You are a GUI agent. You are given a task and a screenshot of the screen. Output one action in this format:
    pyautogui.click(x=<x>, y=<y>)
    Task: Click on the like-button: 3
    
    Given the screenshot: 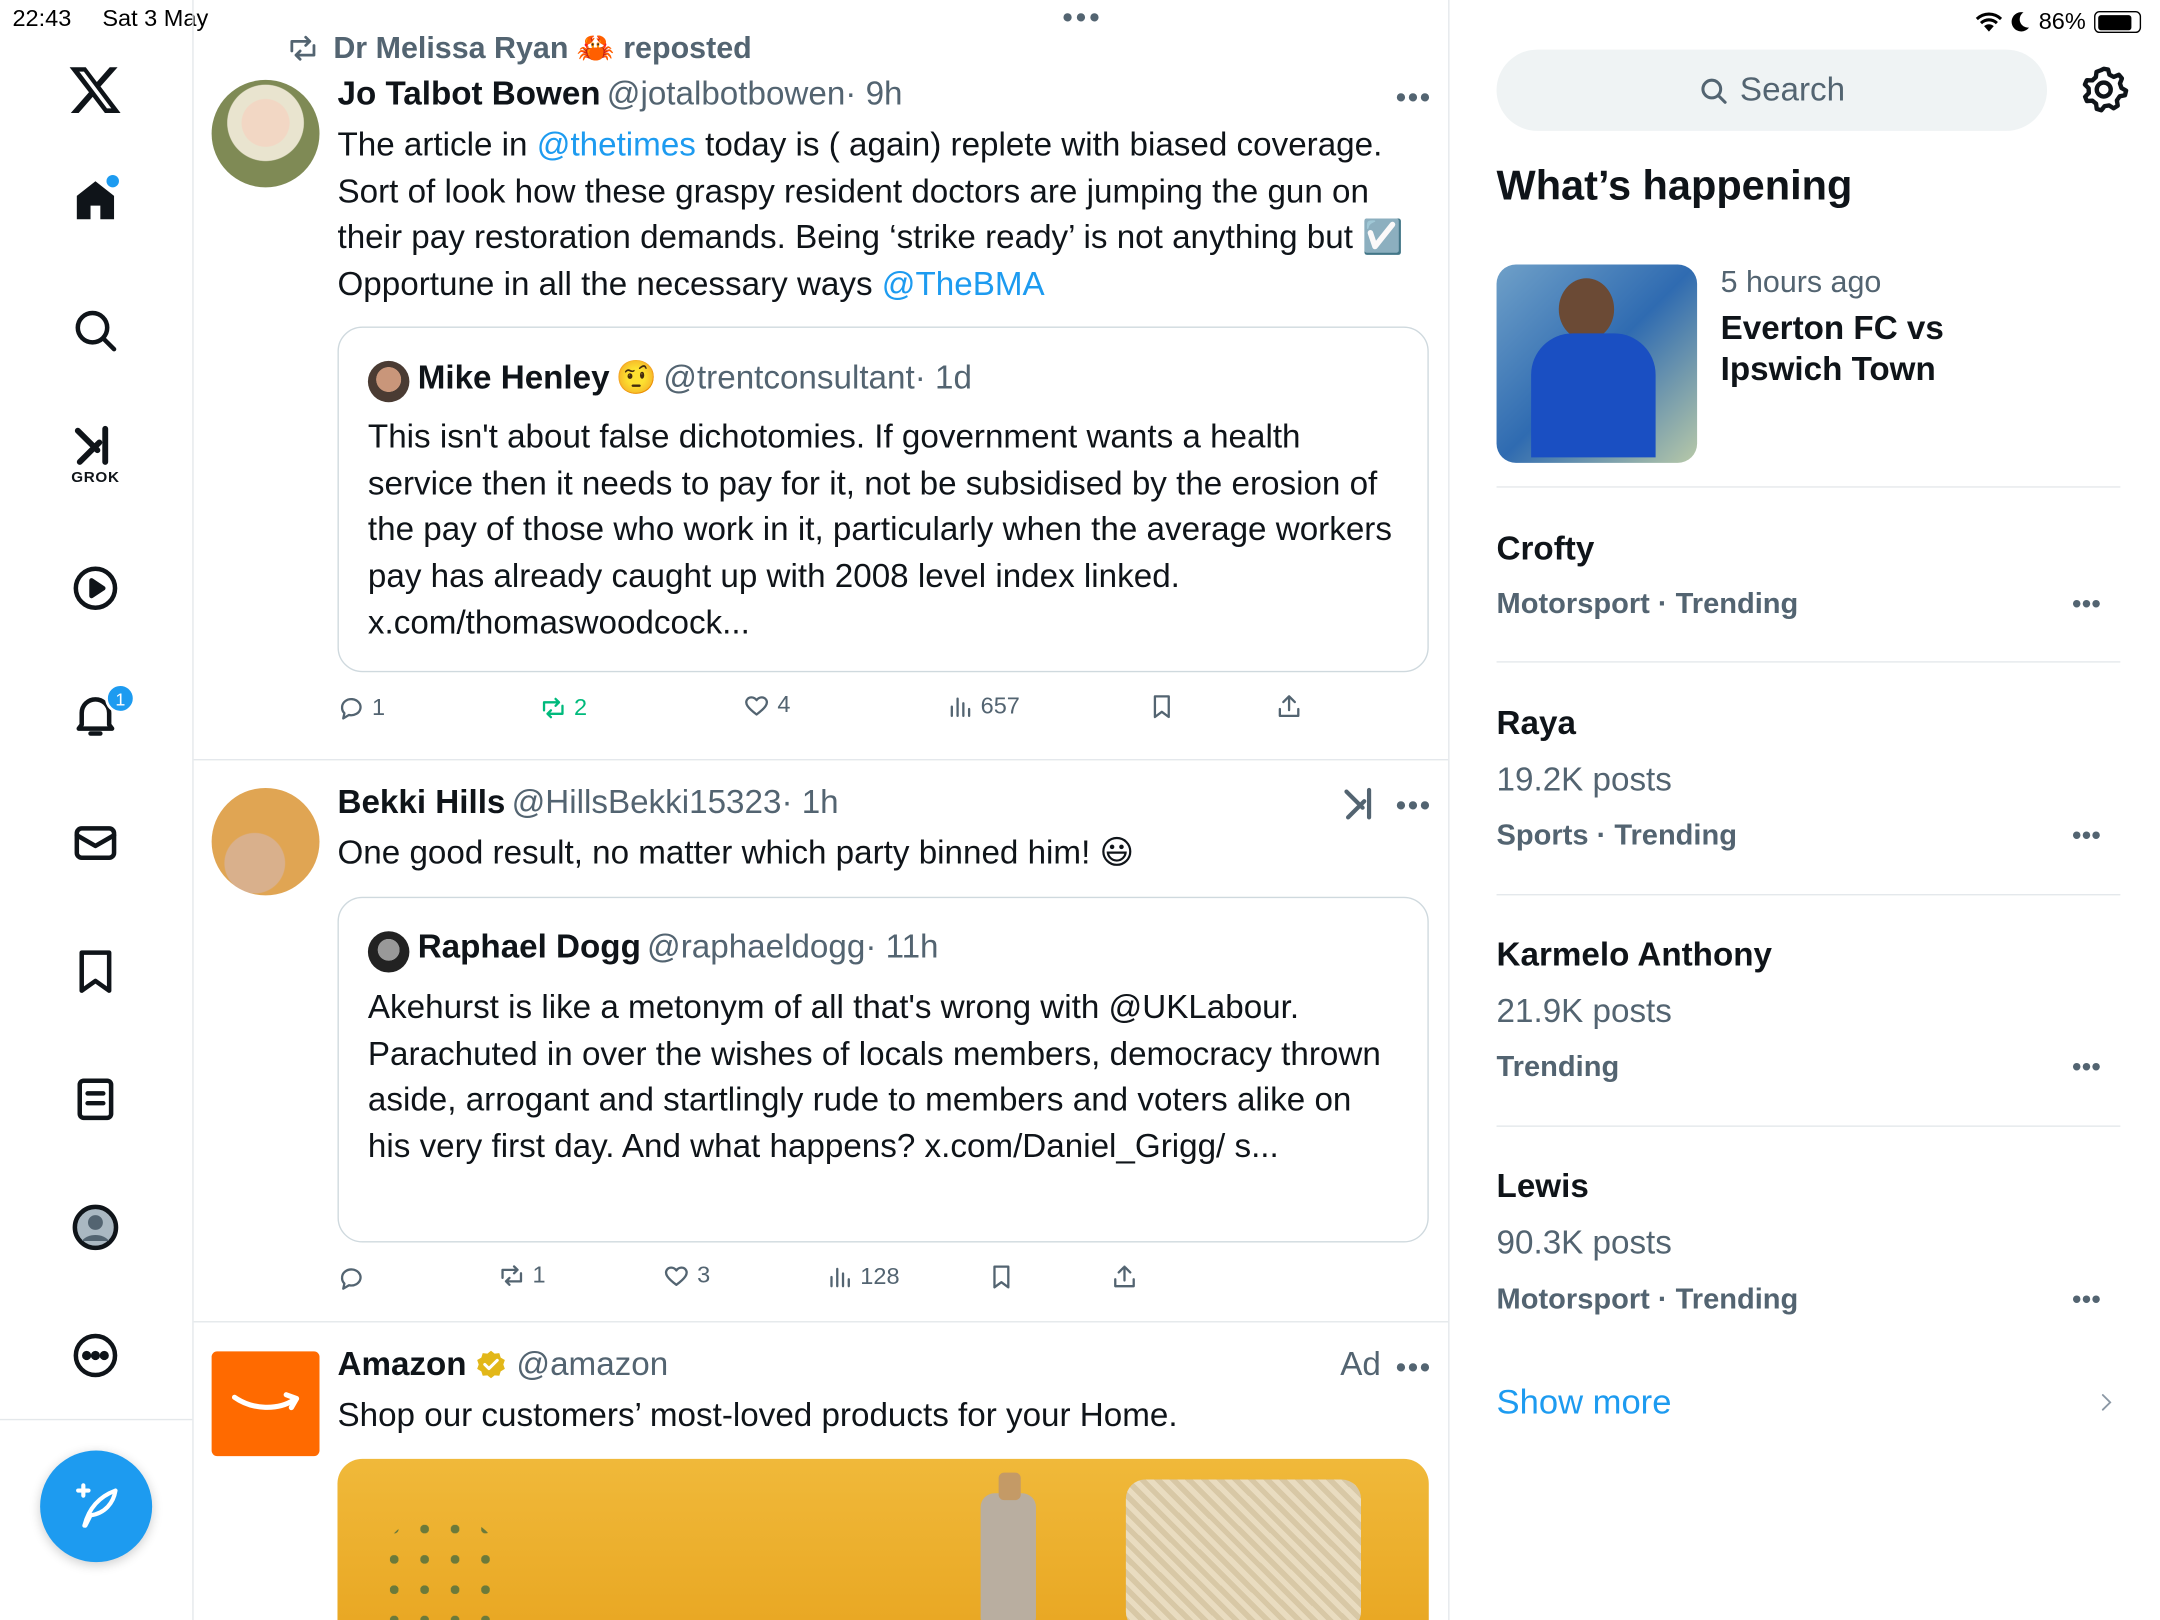 What is the action you would take?
    pyautogui.click(x=686, y=1276)
    